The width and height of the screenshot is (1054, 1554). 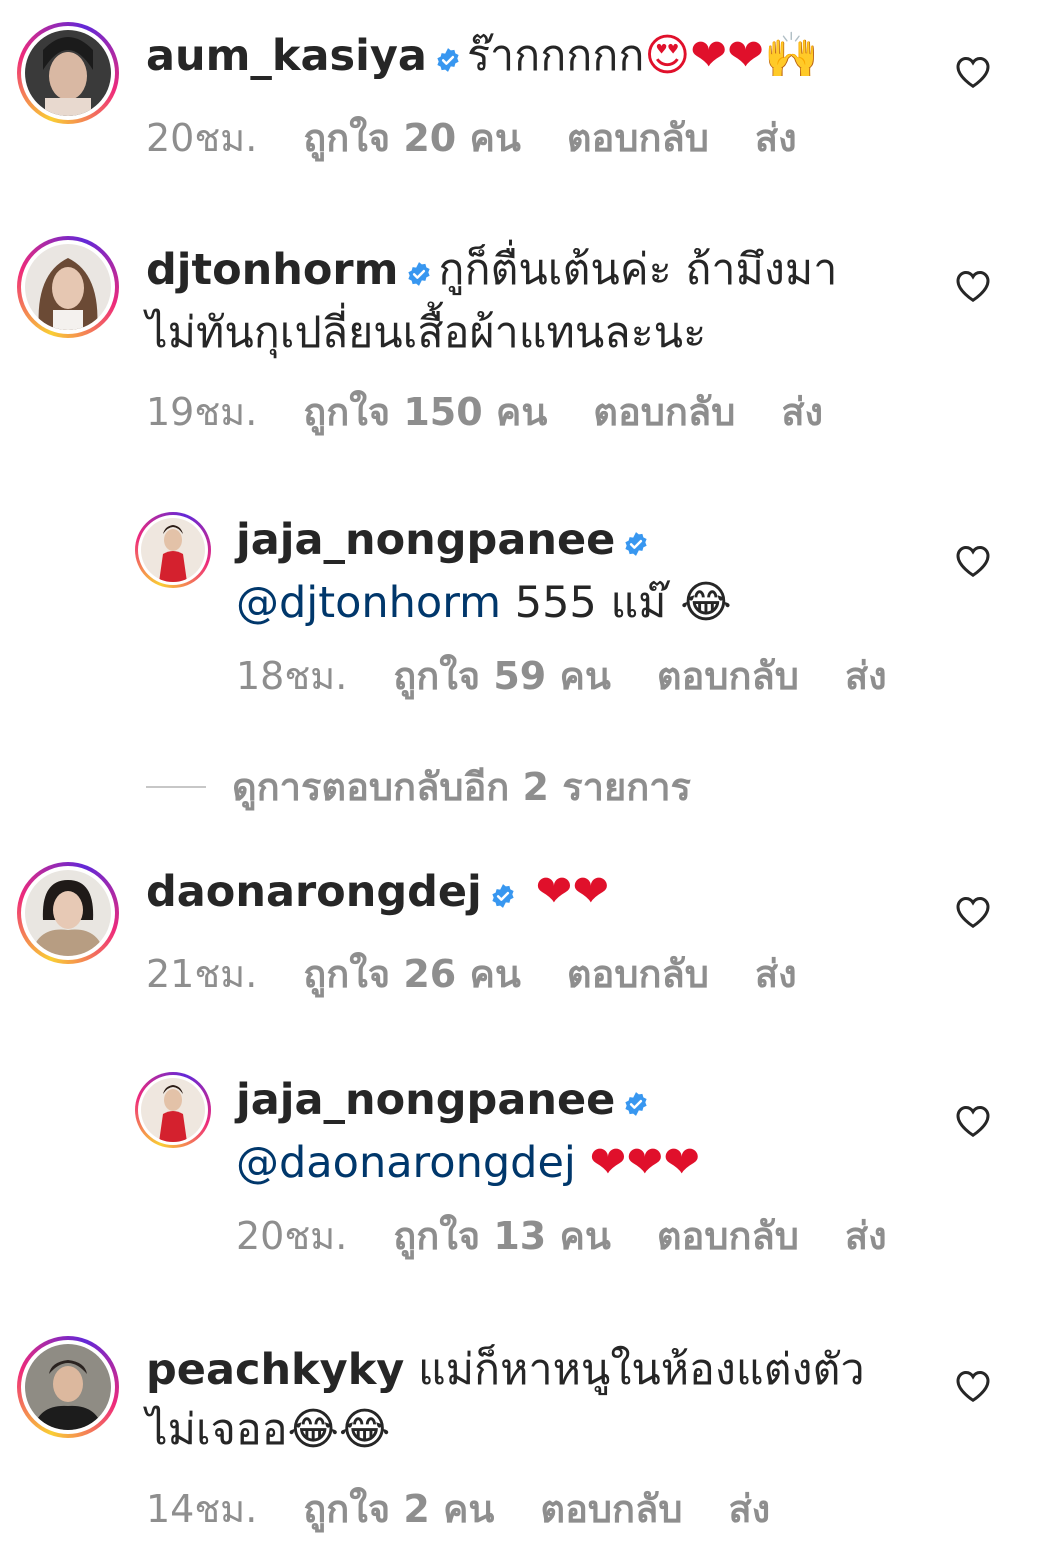 I want to click on comment-text: djtonhorm กูก็ตื่นเต้นค่ะ ถ้ามึงมา, so click(x=507, y=271).